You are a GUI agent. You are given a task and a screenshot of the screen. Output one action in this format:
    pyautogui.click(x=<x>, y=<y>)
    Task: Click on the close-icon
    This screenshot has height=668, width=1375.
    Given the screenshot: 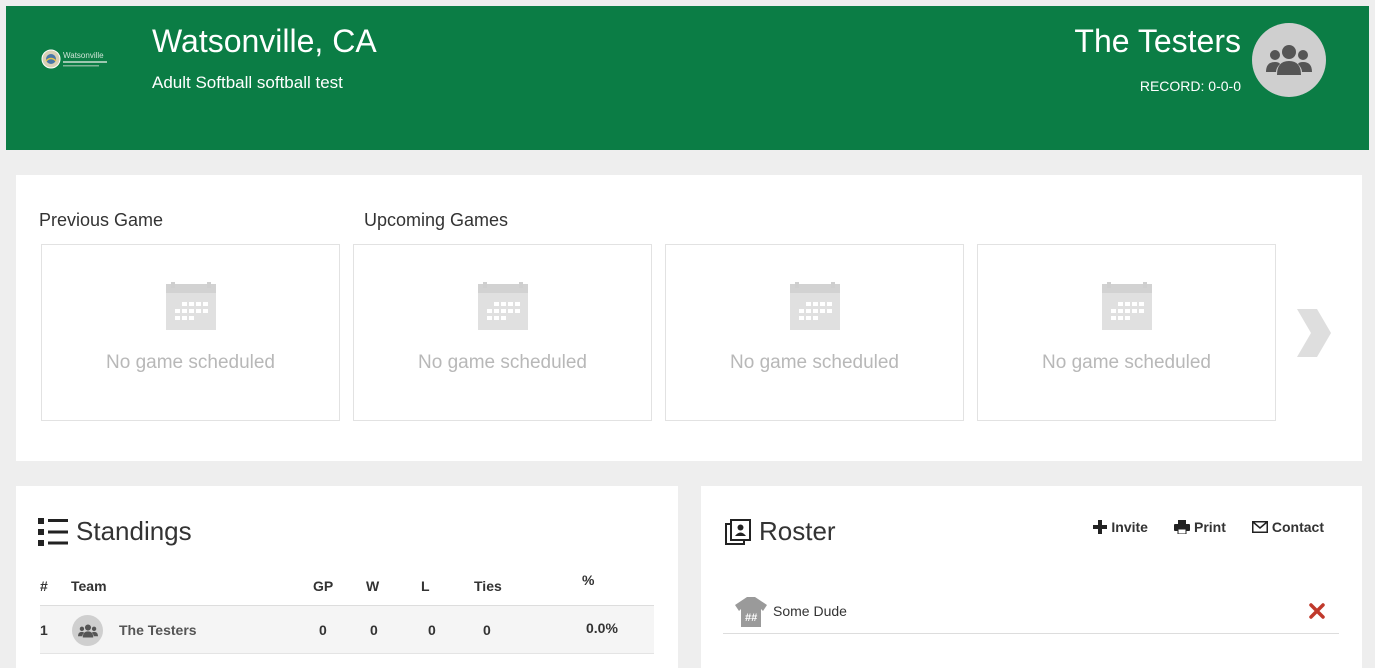 What is the action you would take?
    pyautogui.click(x=1317, y=611)
    